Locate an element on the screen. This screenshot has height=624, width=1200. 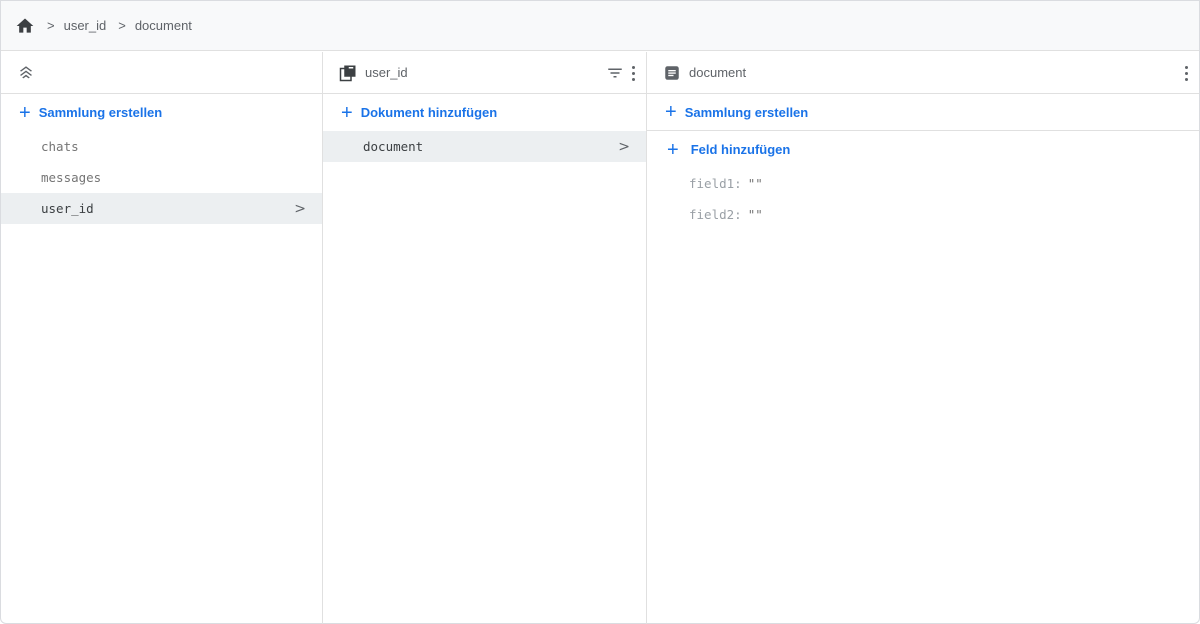
field-key: field1: is located at coordinates (715, 183).